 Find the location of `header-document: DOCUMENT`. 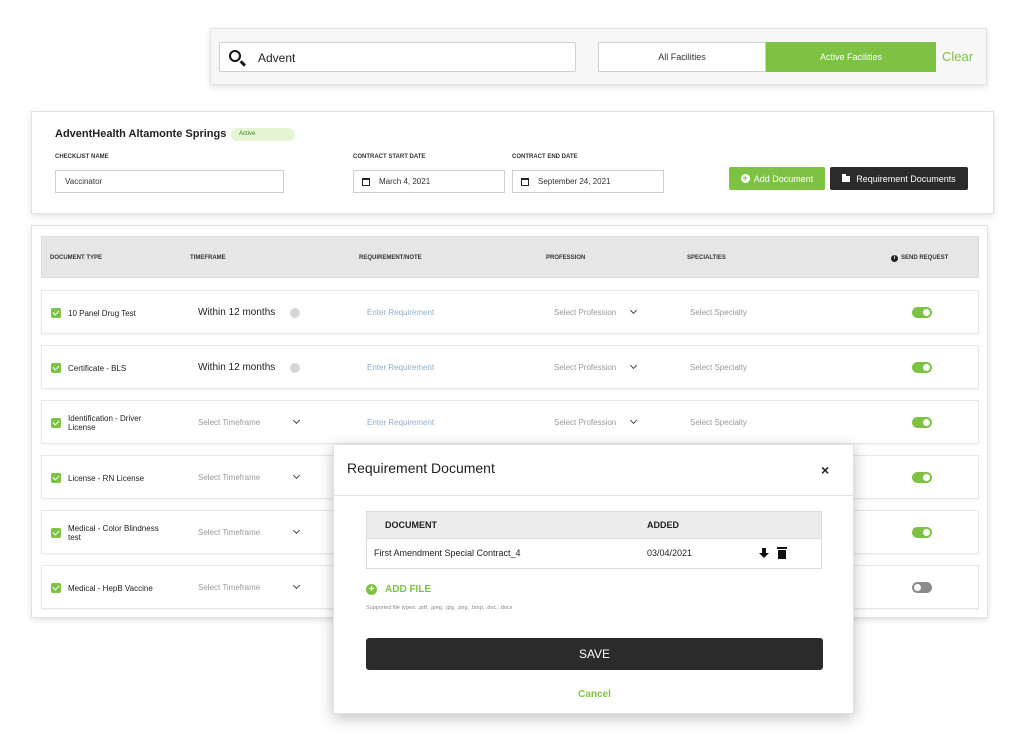

header-document: DOCUMENT is located at coordinates (411, 525).